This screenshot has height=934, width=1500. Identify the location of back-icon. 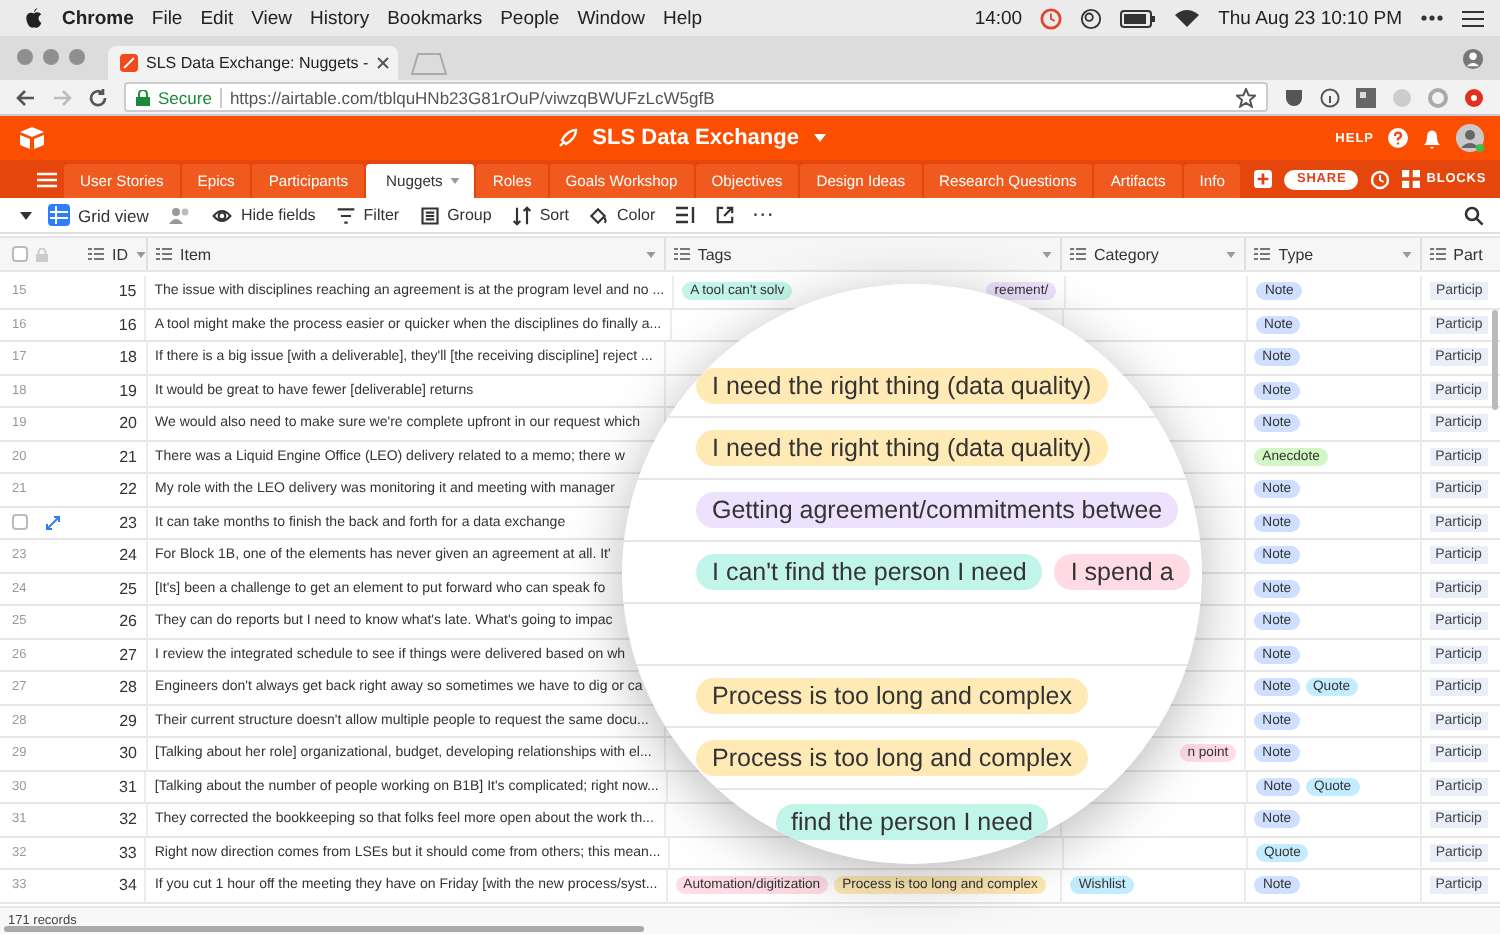
(26, 97).